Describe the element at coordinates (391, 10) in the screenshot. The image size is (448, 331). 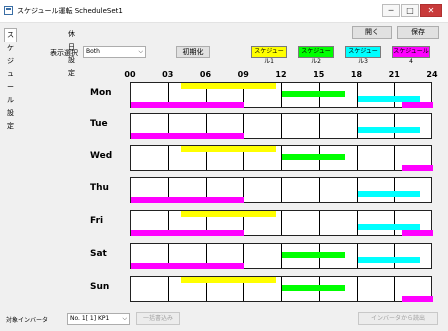
I see `minimize-button: ─` at that location.